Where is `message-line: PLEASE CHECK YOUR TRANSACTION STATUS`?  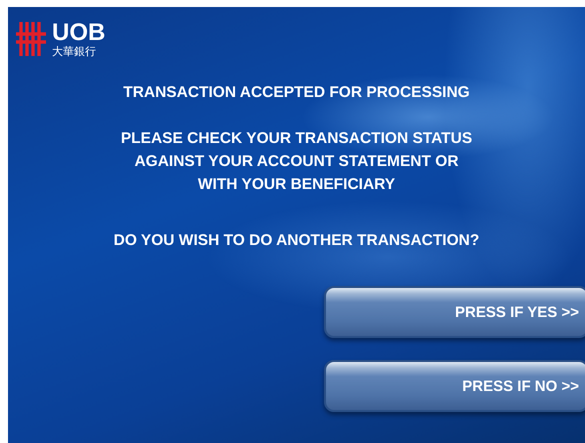 message-line: PLEASE CHECK YOUR TRANSACTION STATUS is located at coordinates (296, 139).